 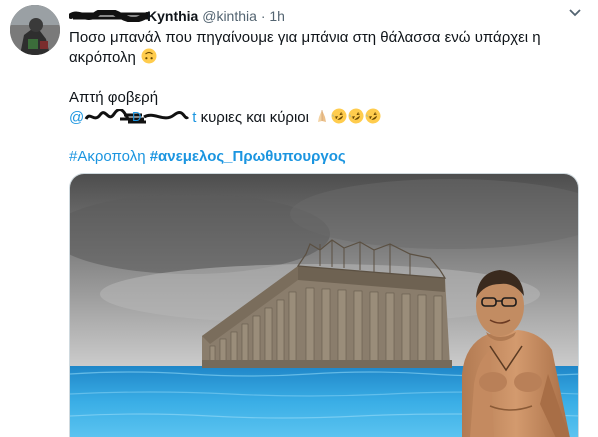 I want to click on tweet-line-2: ακρόπολη, so click(x=319, y=58).